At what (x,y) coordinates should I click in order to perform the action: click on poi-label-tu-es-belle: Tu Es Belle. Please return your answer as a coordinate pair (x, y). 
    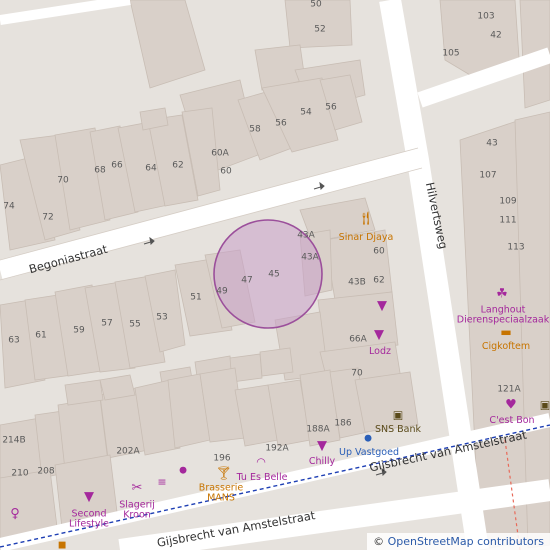
    Looking at the image, I should click on (262, 477).